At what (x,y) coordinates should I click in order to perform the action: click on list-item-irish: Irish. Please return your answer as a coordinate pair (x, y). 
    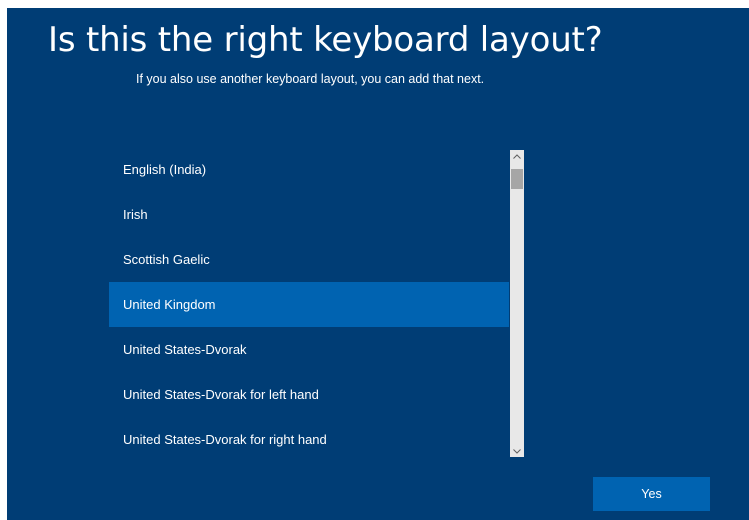
    Looking at the image, I should click on (309, 214).